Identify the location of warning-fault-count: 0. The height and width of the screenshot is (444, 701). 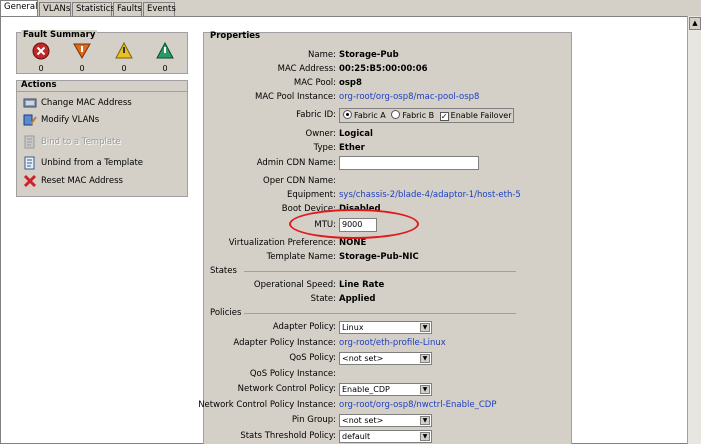
(165, 68).